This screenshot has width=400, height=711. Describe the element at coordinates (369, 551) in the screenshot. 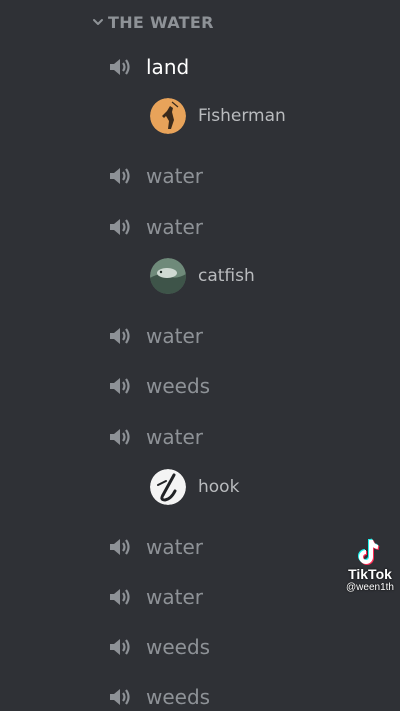

I see `tiktok-logo-icon` at that location.